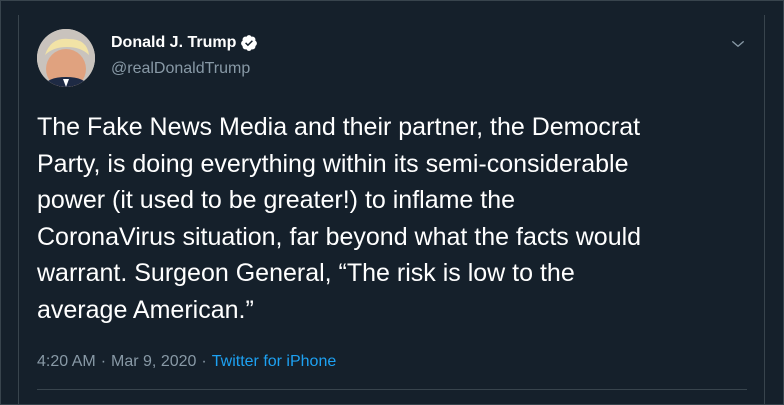  I want to click on chevron-down-icon, so click(738, 44).